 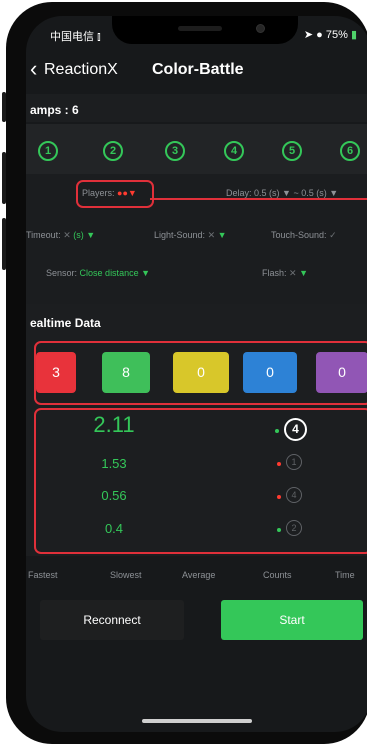 I want to click on players-option: Players: ●●▼, so click(x=109, y=193).